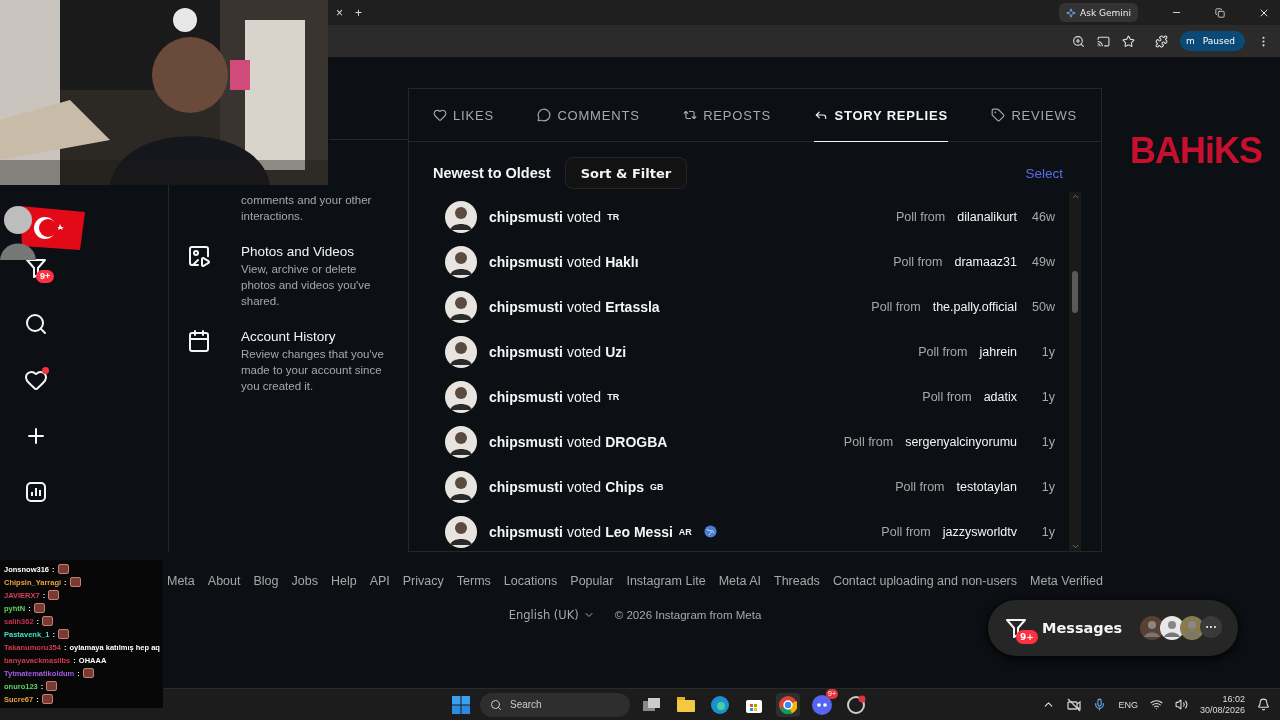  Describe the element at coordinates (797, 581) in the screenshot. I see `footer-link: Threads` at that location.